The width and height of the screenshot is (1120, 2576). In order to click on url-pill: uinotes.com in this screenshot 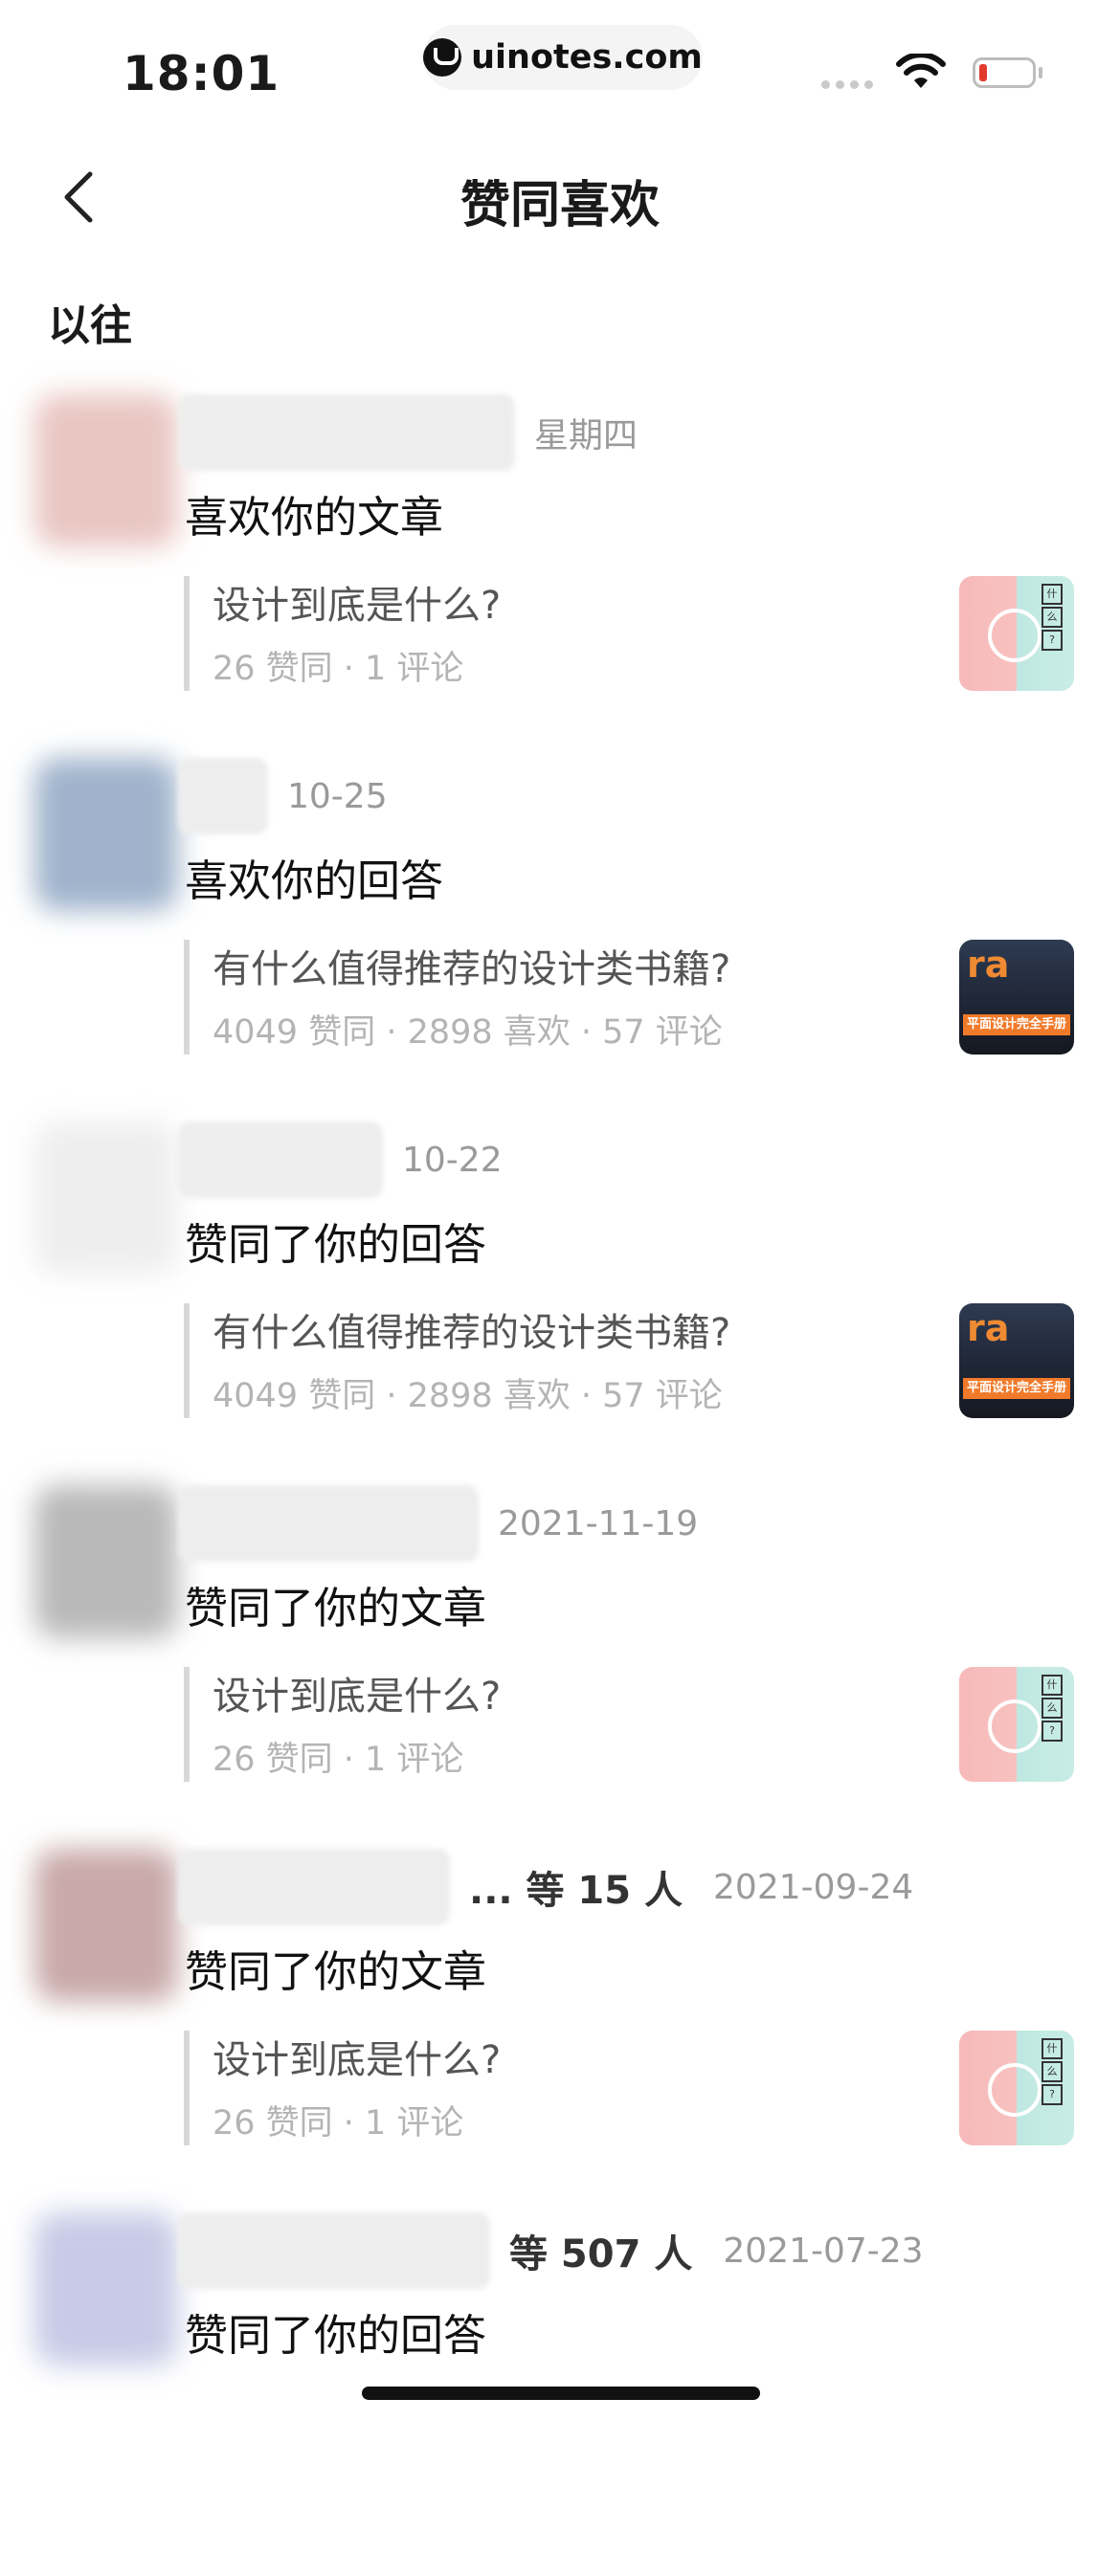, I will do `click(563, 57)`.